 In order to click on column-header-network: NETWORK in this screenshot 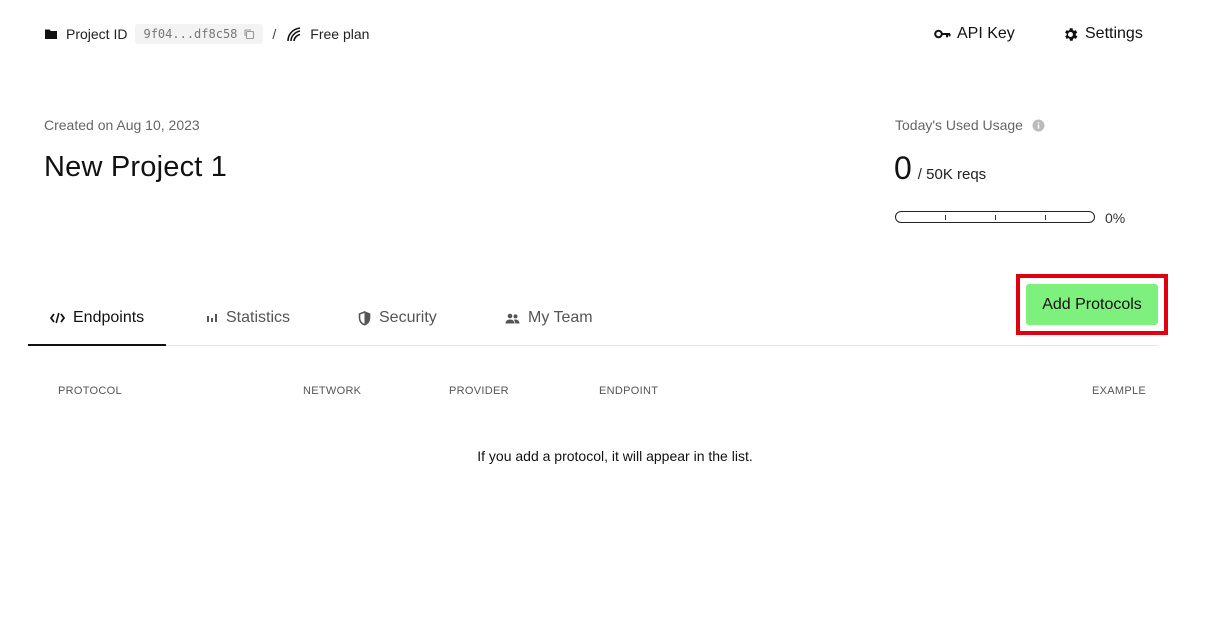, I will do `click(332, 391)`.